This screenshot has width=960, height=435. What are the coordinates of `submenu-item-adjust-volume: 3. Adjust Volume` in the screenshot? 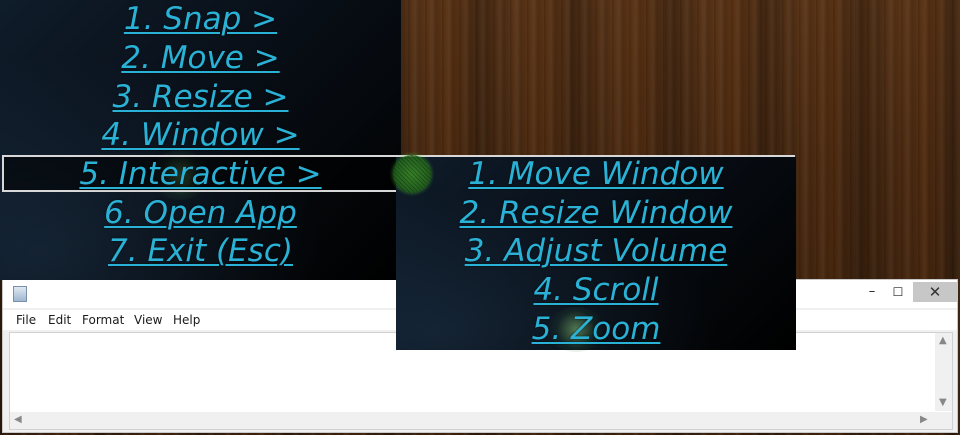 It's located at (596, 251).